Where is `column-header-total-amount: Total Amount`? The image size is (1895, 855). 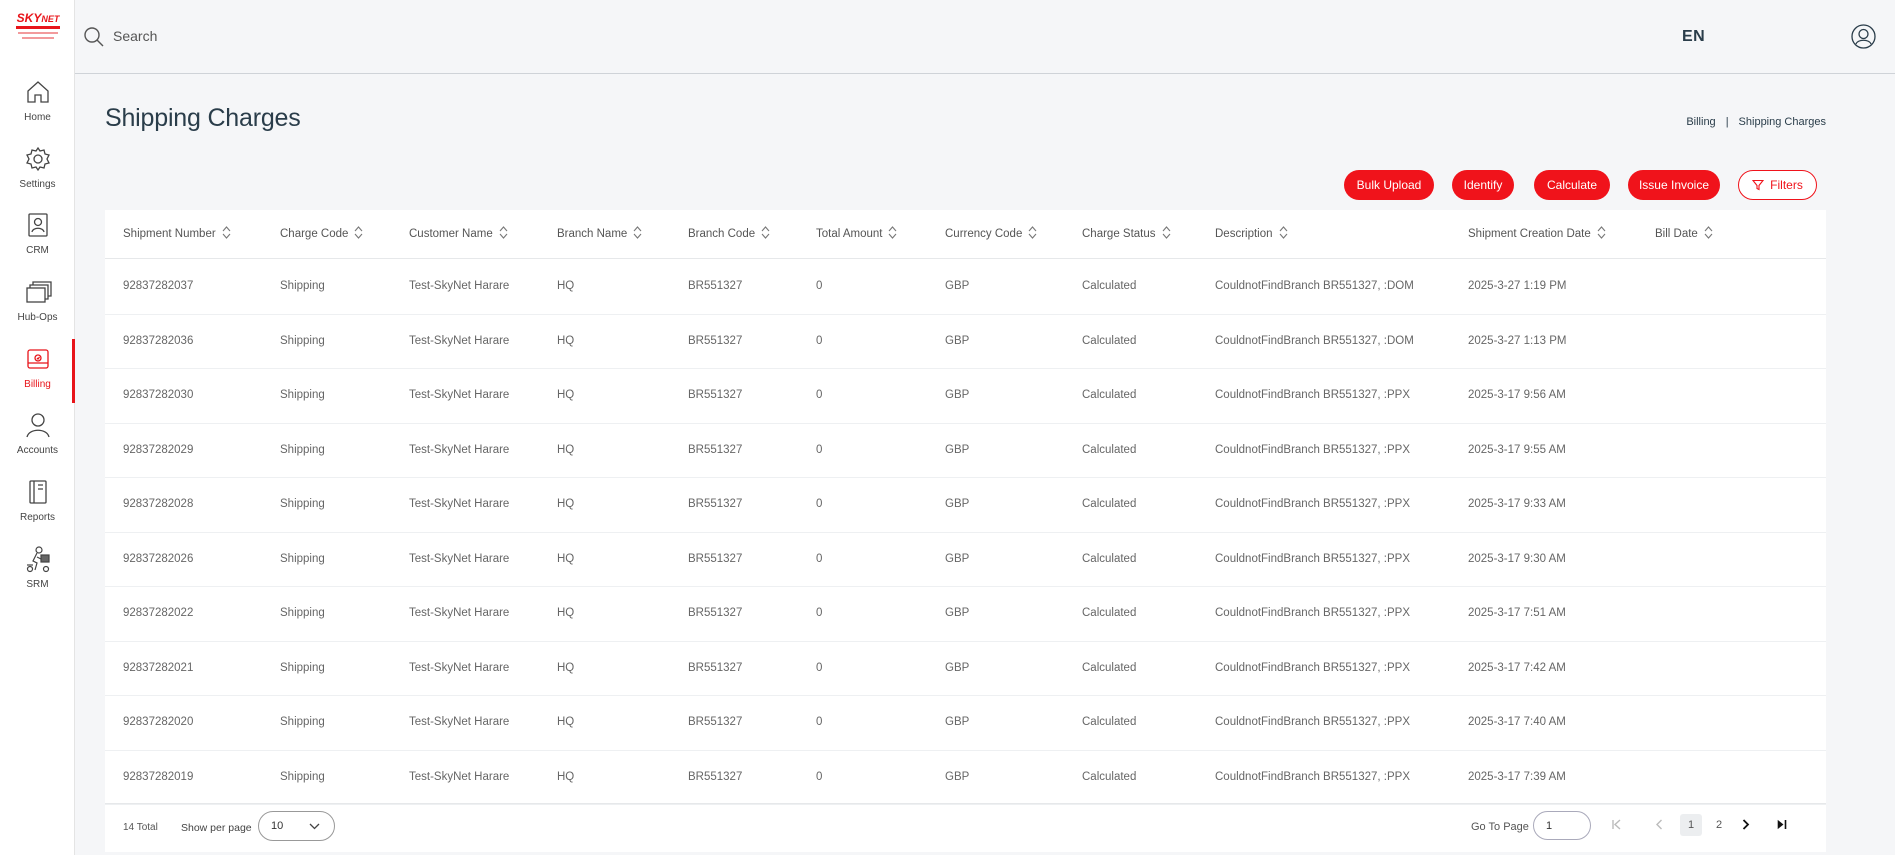 column-header-total-amount: Total Amount is located at coordinates (856, 232).